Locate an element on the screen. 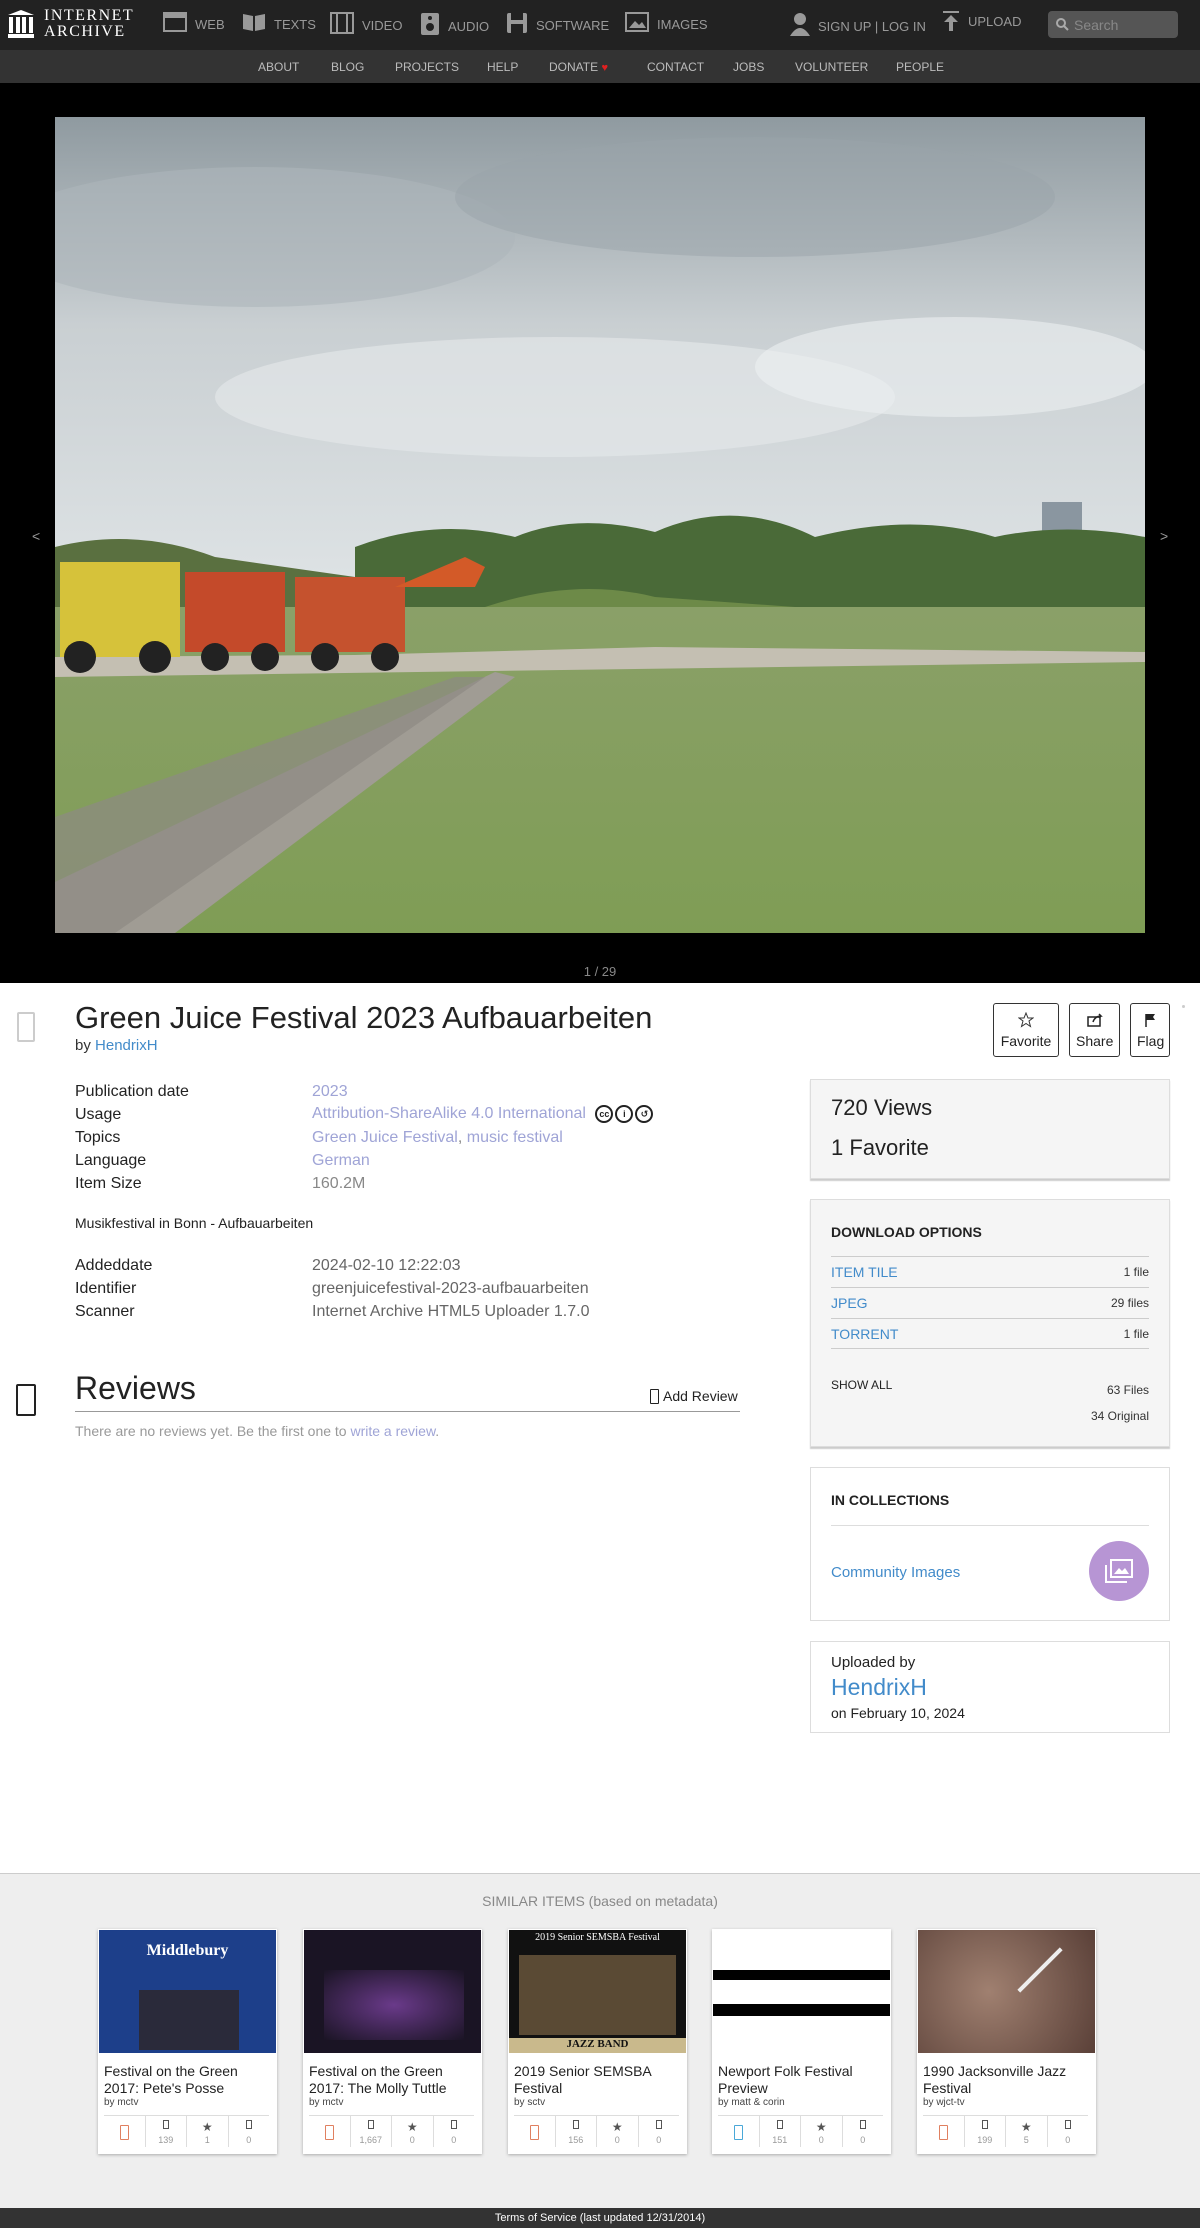 The height and width of the screenshot is (2228, 1200). metadata-key: Identifier is located at coordinates (106, 1288).